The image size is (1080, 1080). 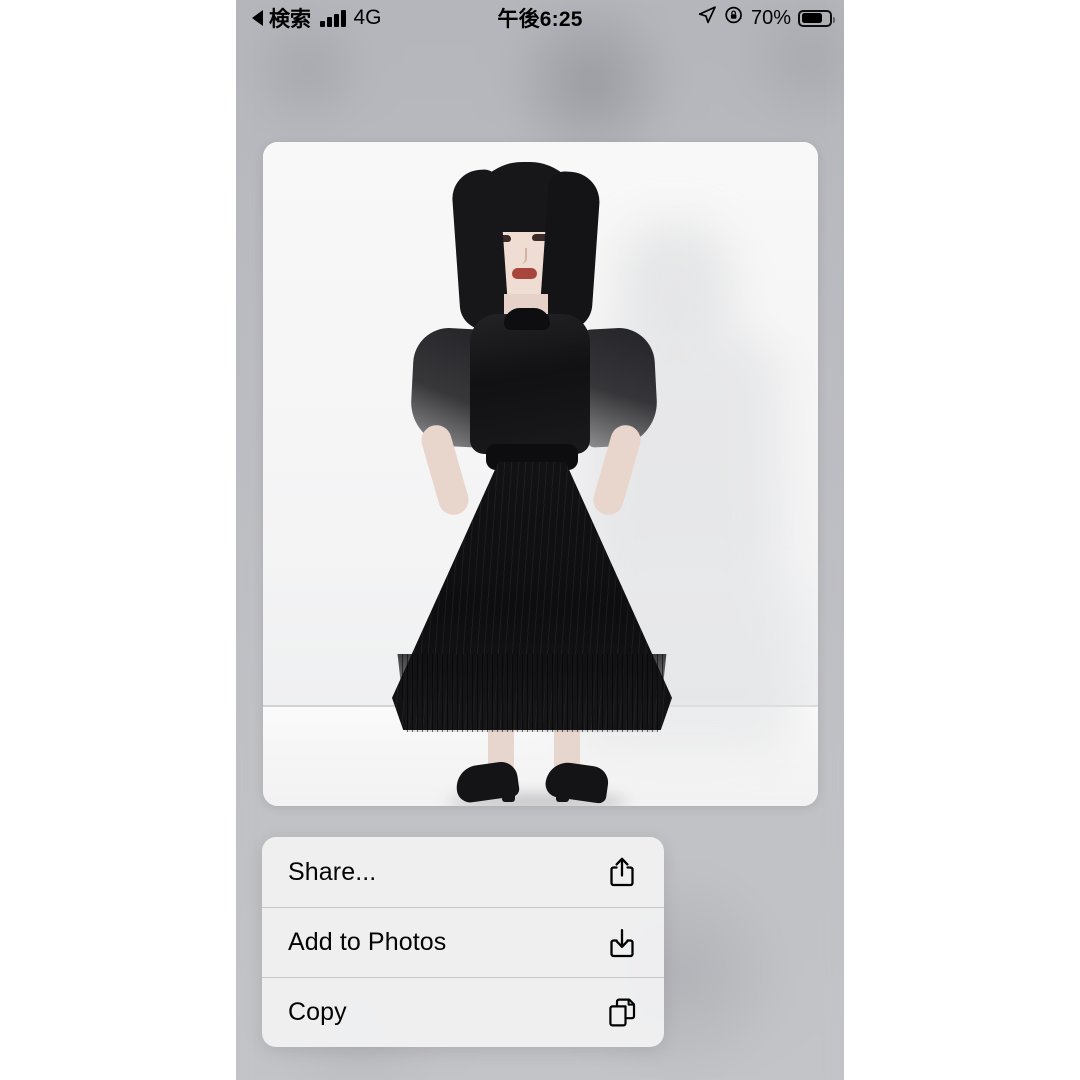 I want to click on tulle-skirt-hem, so click(x=532, y=693).